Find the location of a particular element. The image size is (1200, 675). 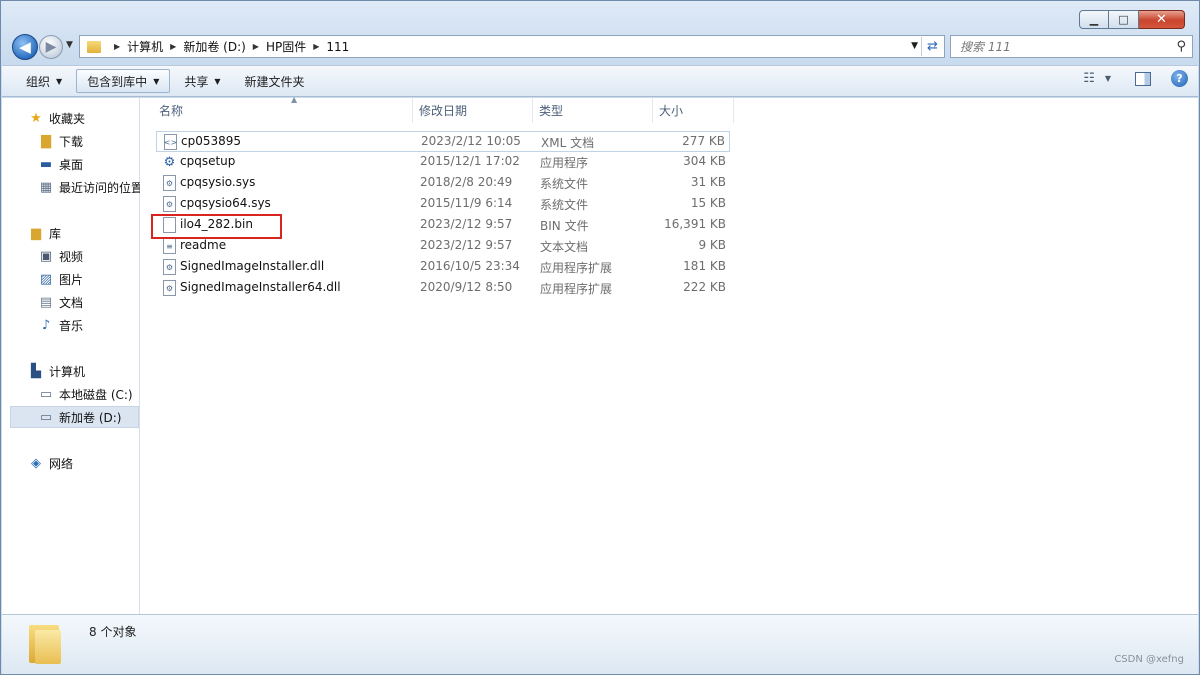

sidebar-item-documents: ▤ 文档 is located at coordinates (60, 302).